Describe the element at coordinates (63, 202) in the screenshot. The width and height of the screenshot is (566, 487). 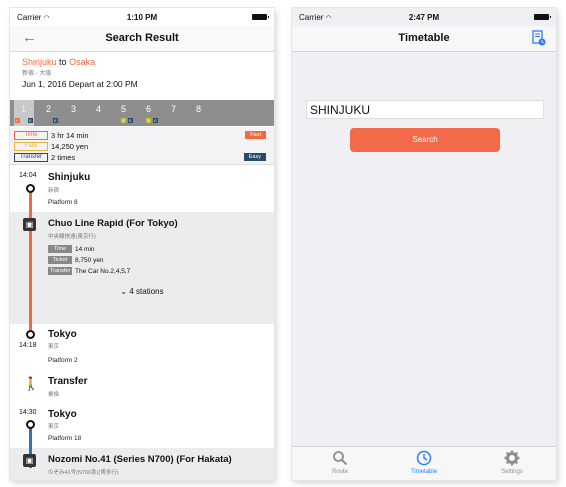
I see `platform-label: Platform 8` at that location.